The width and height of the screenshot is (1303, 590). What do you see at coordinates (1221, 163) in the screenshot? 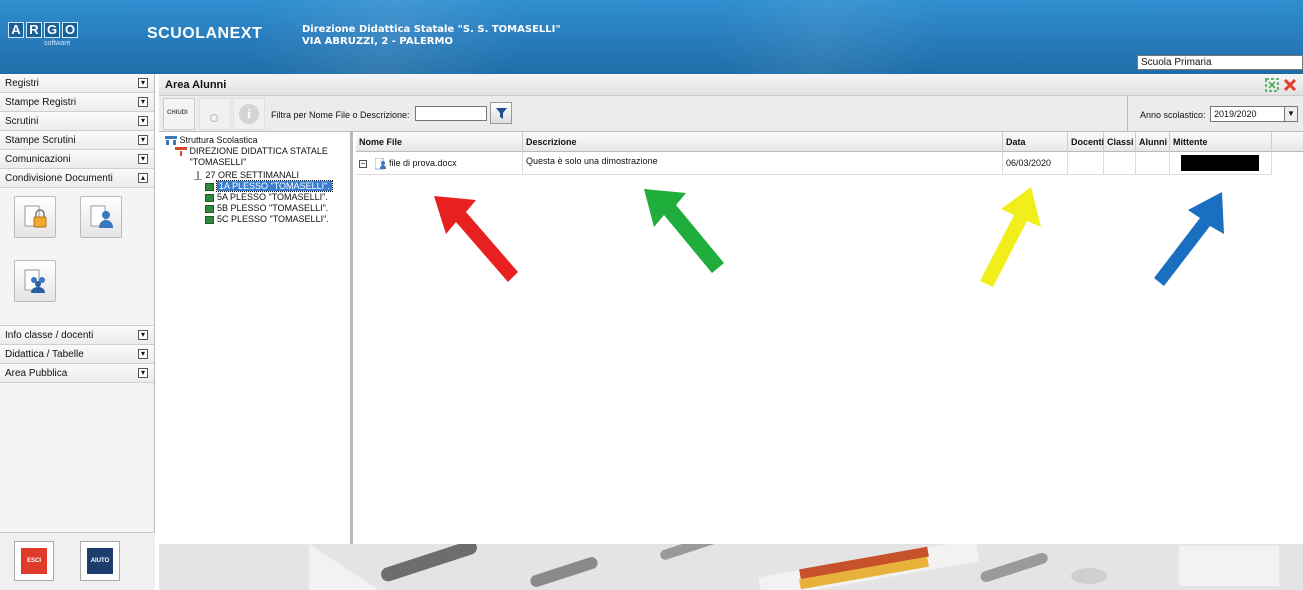
I see `sender-cell` at bounding box center [1221, 163].